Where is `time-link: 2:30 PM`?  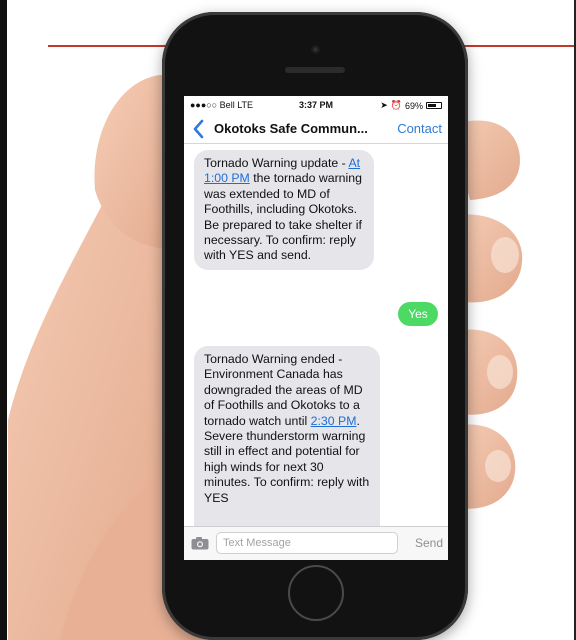
time-link: 2:30 PM is located at coordinates (334, 421).